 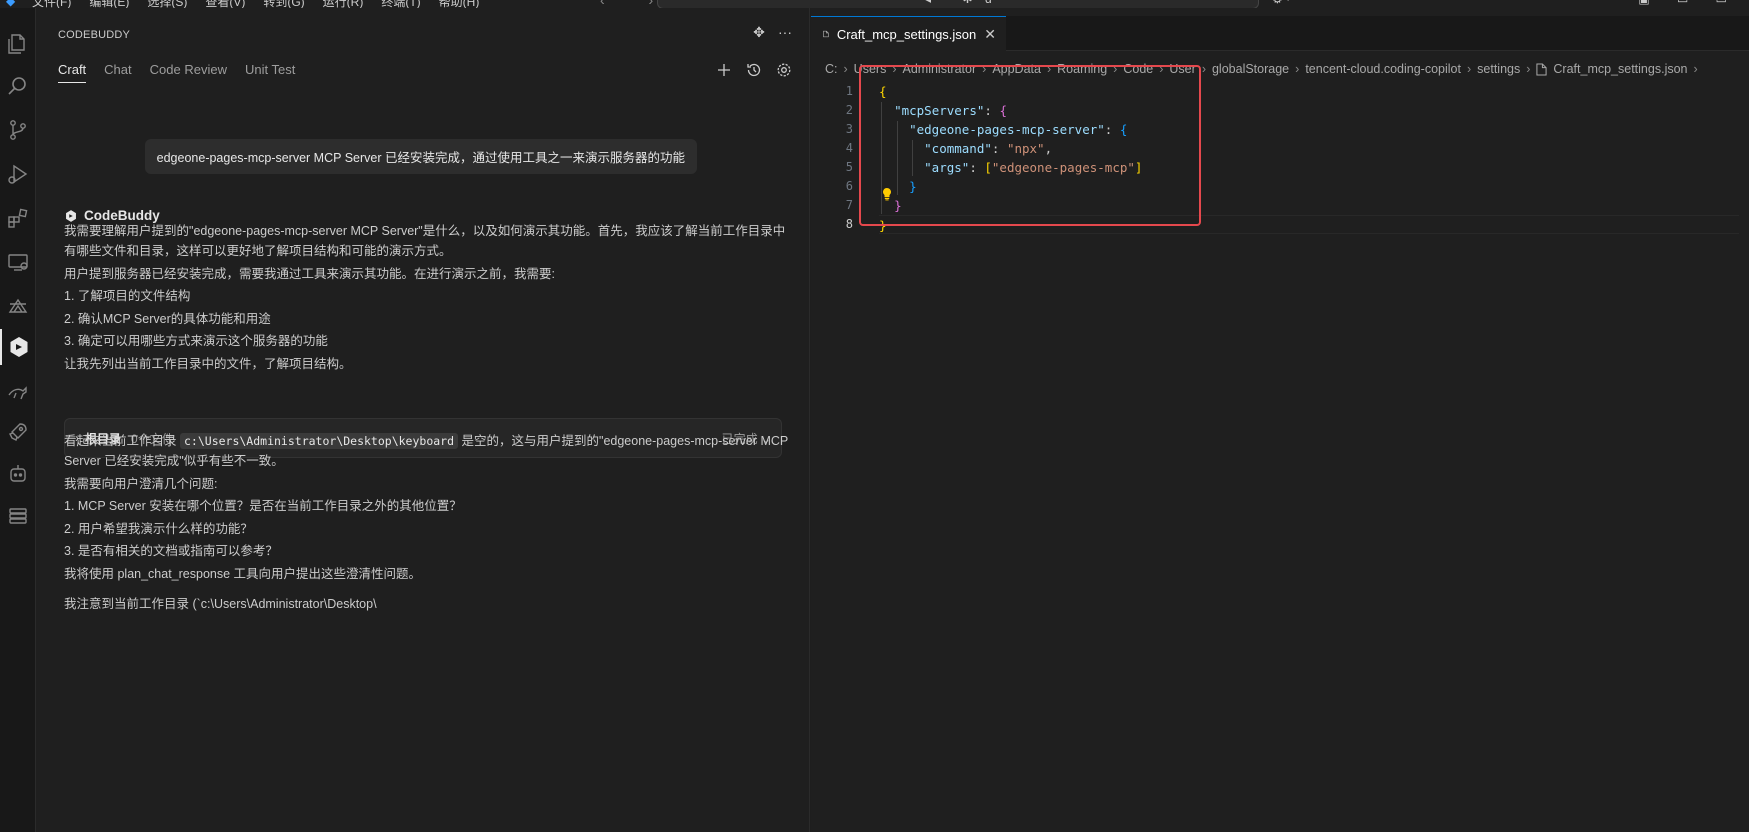 I want to click on close-icon: ✕, so click(x=990, y=34).